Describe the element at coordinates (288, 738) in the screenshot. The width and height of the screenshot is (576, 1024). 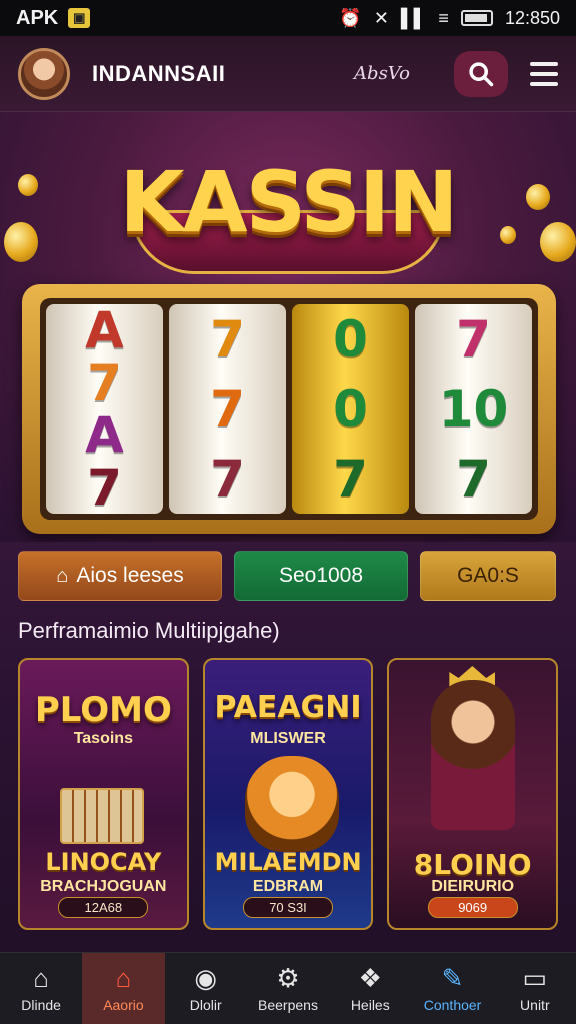
I see `card-subtitle: MLISWER` at that location.